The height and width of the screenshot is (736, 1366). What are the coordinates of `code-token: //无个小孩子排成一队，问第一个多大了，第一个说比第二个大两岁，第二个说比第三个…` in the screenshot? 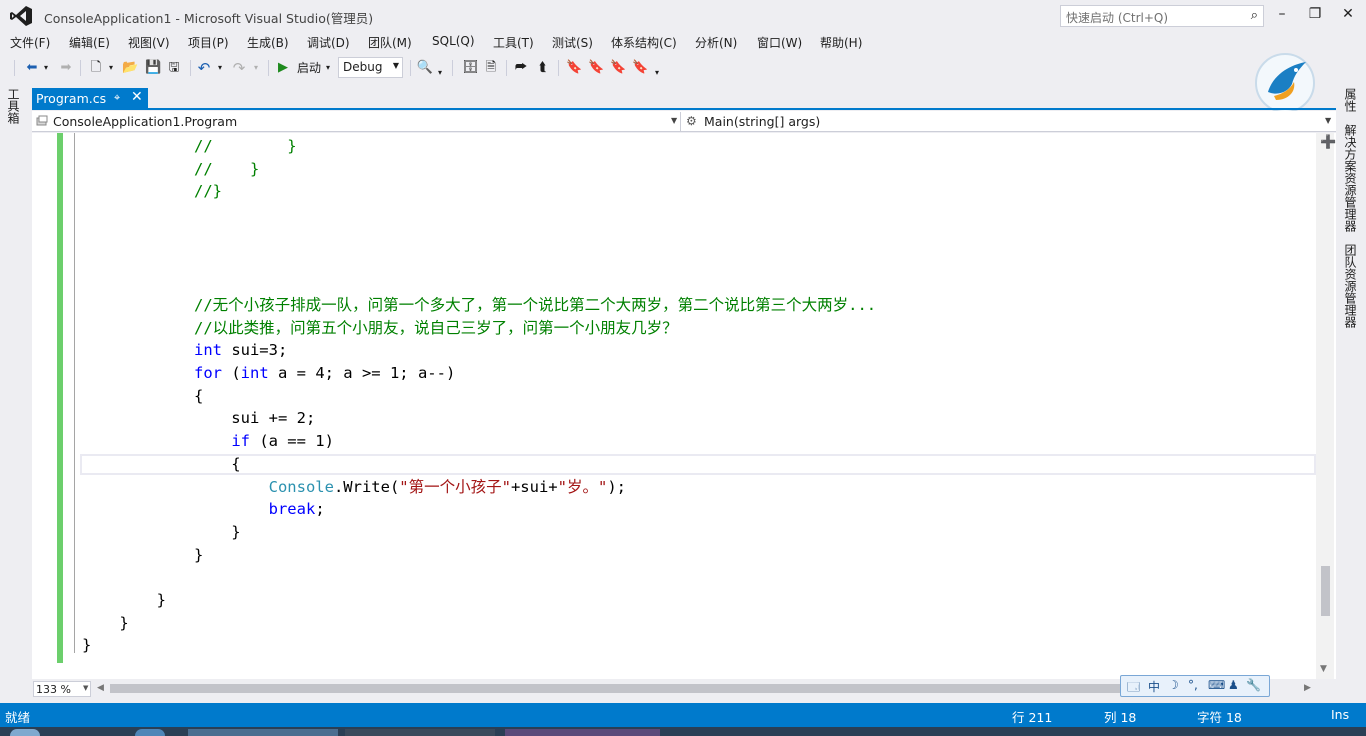 It's located at (479, 304).